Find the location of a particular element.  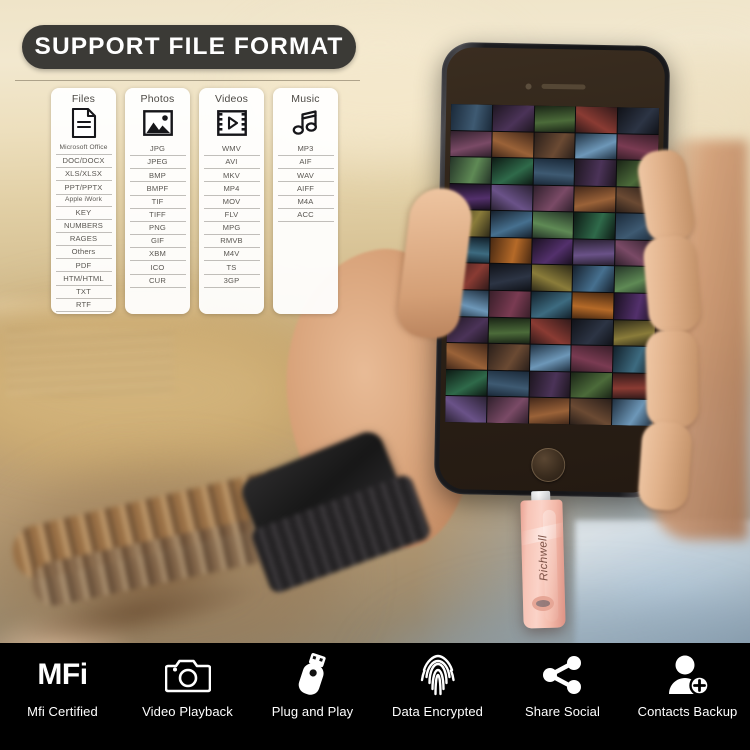

section-banner: SUPPORT FILE FORMAT is located at coordinates (189, 47).